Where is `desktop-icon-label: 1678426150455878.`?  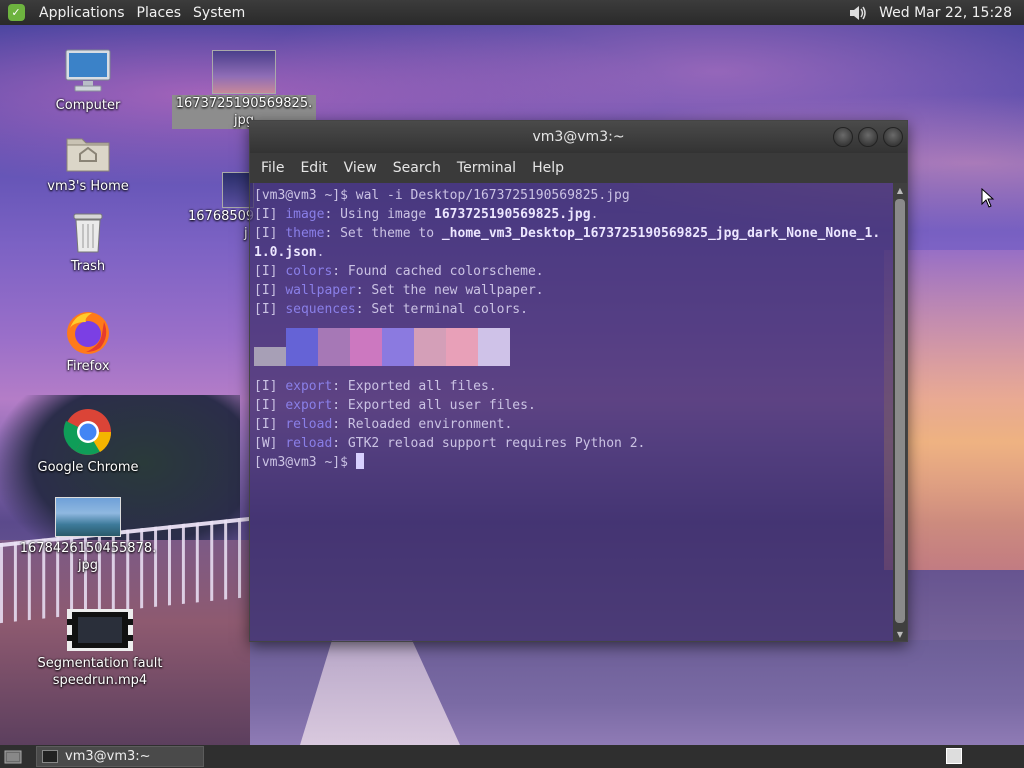
desktop-icon-label: 1678426150455878. is located at coordinates (88, 548).